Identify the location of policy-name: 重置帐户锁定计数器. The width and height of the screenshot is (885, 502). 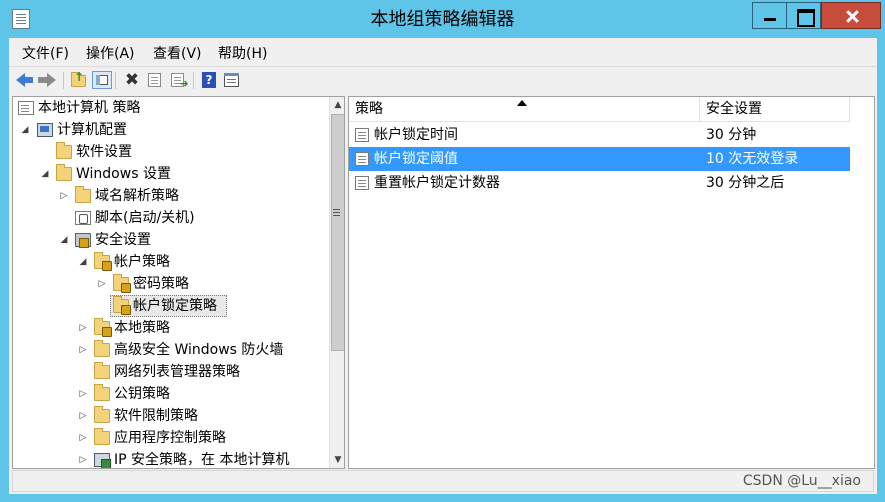
(437, 183).